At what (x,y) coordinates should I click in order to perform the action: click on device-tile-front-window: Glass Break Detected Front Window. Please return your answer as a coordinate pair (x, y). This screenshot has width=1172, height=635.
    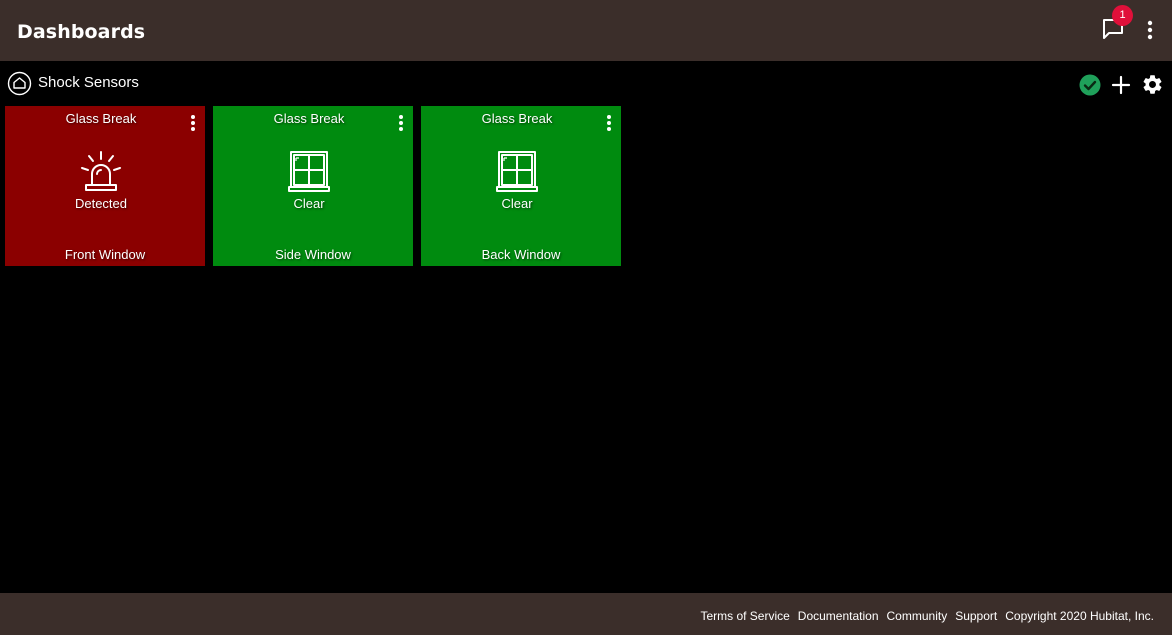
    Looking at the image, I should click on (105, 186).